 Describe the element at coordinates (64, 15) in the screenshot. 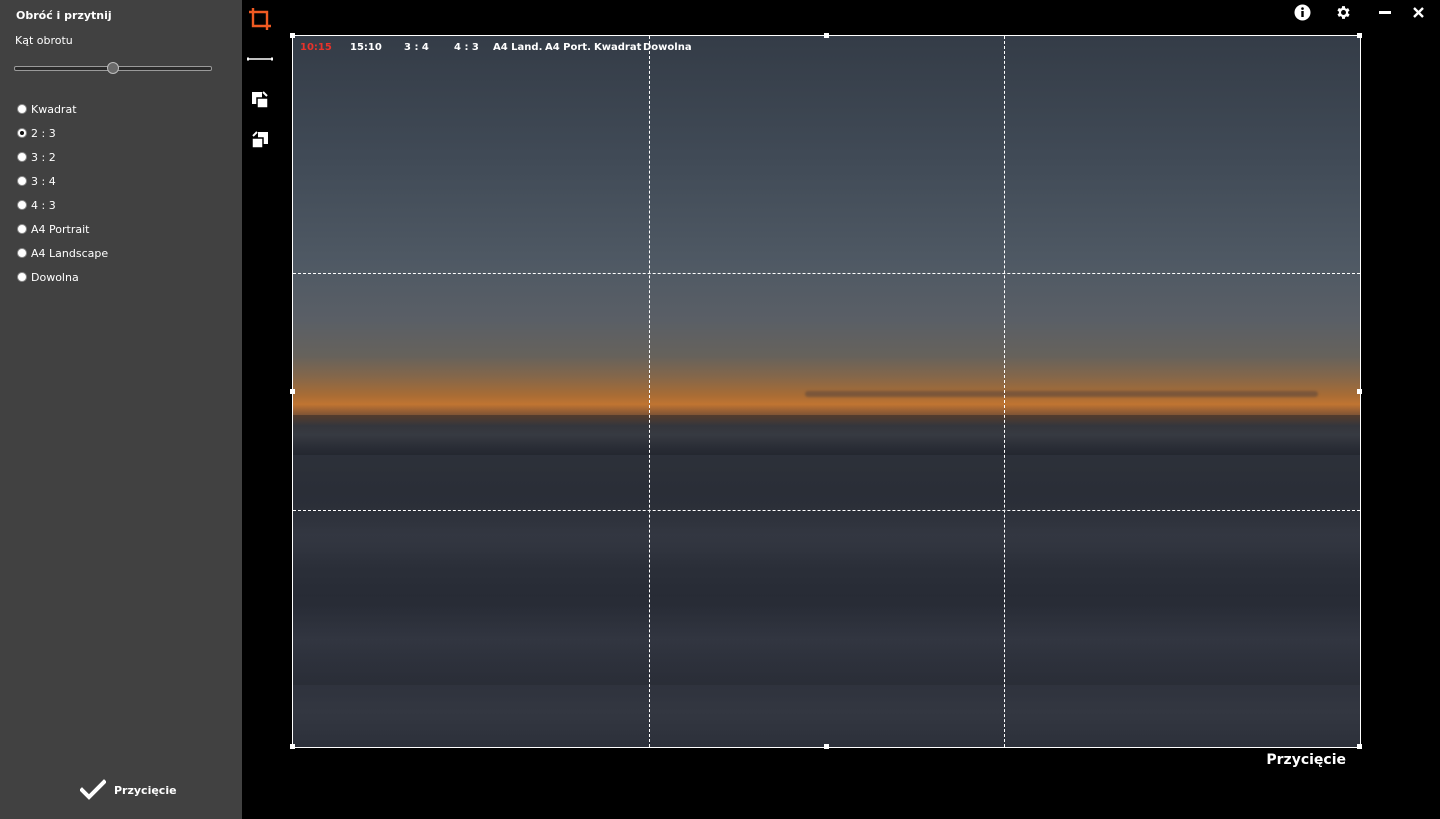

I see `panel-title: Obróć i przytnij` at that location.